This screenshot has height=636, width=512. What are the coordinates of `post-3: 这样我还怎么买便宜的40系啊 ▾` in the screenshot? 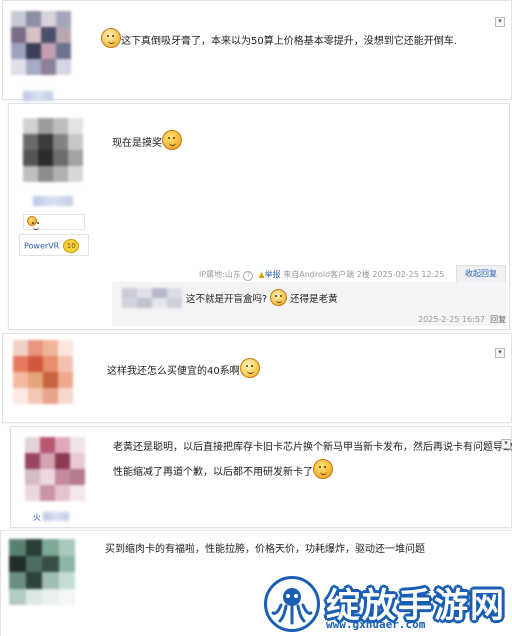 It's located at (257, 378).